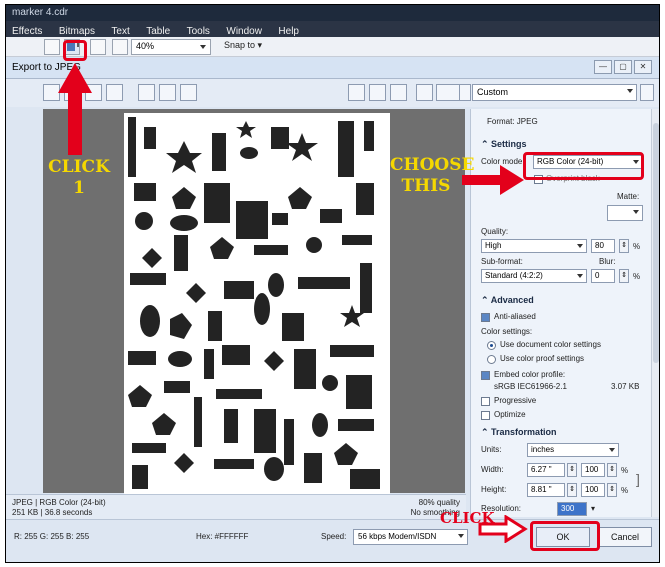 This screenshot has width=665, height=567. I want to click on subformat-select: Standard (4:2:2), so click(534, 276).